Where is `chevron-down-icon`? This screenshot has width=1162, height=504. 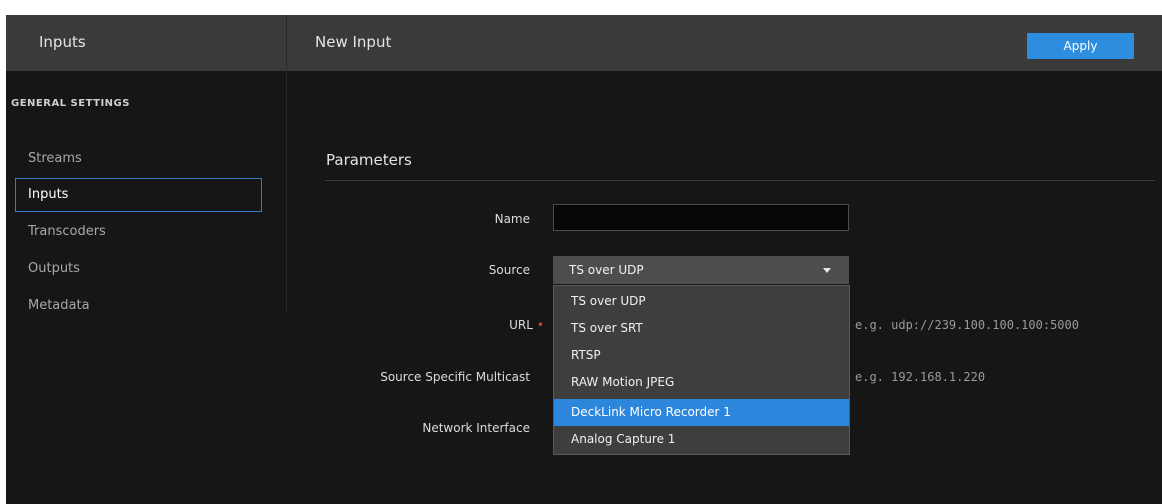
chevron-down-icon is located at coordinates (827, 270).